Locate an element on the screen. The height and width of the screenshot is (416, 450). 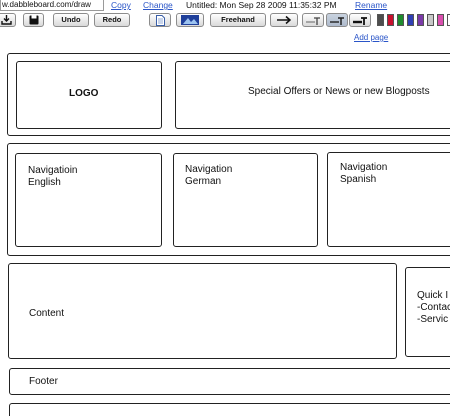
nav-spanish-line-2: Spanish is located at coordinates (358, 179).